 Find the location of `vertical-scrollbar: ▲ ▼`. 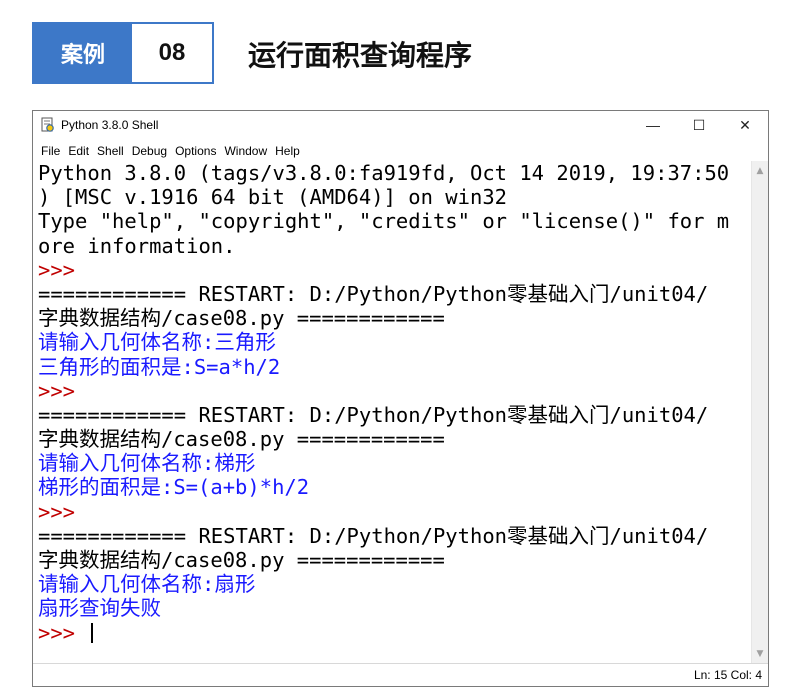

vertical-scrollbar: ▲ ▼ is located at coordinates (759, 412).